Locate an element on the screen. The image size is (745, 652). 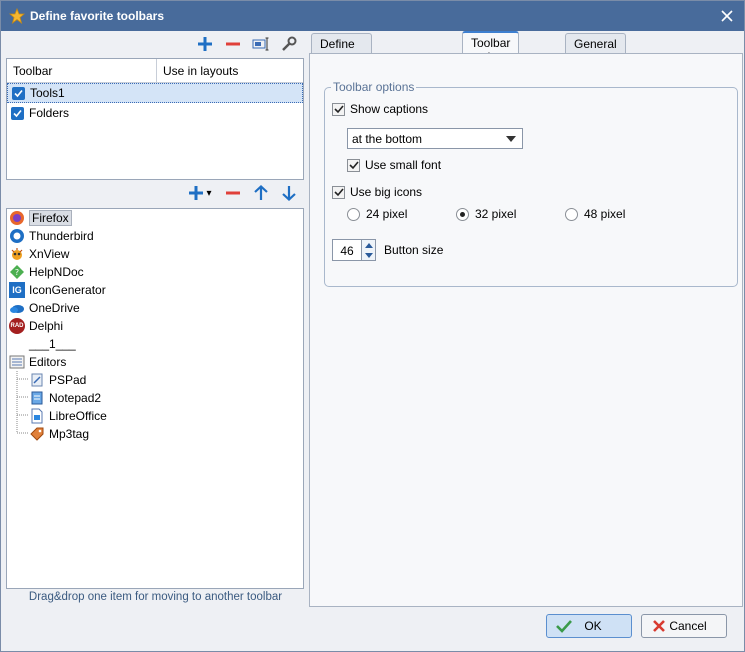
tree-item-pspad: PSPad is located at coordinates (57, 380).